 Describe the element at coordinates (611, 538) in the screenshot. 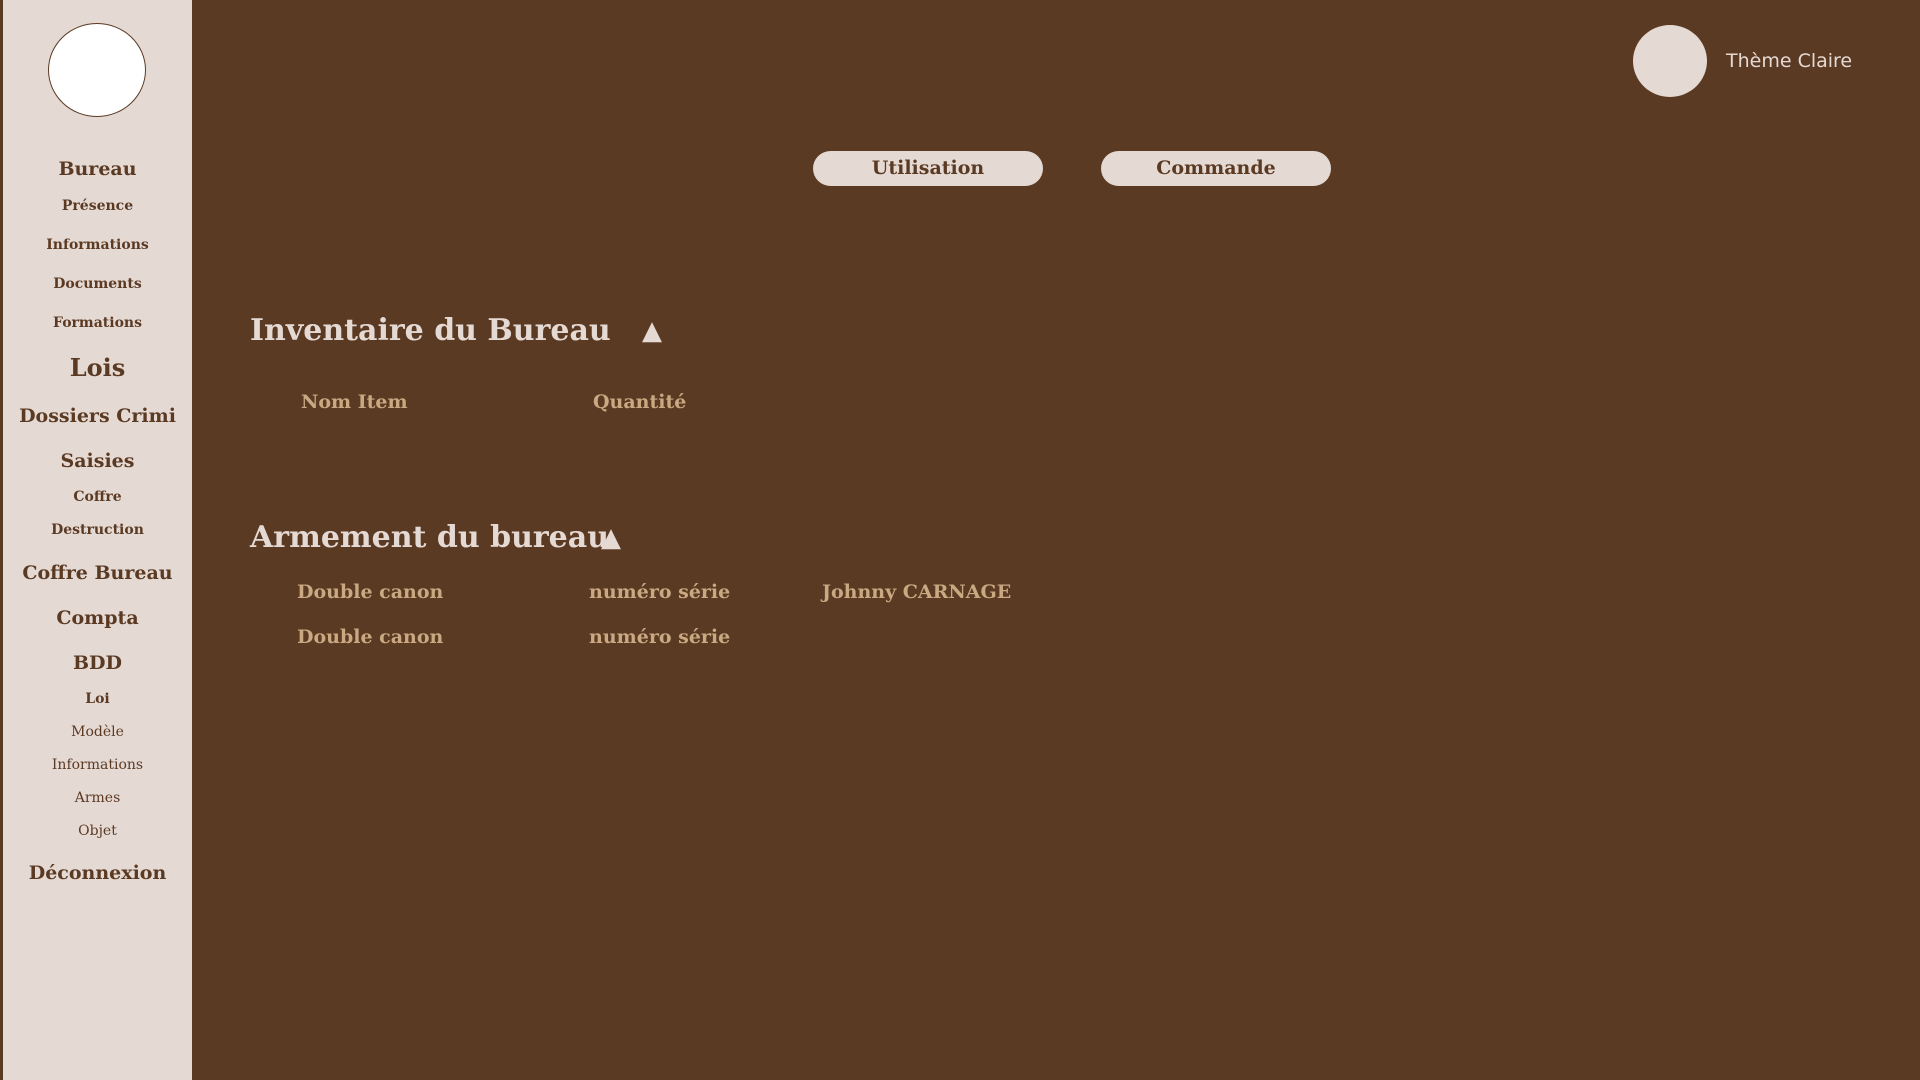

I see `armament-collapse-icon: ▲` at that location.